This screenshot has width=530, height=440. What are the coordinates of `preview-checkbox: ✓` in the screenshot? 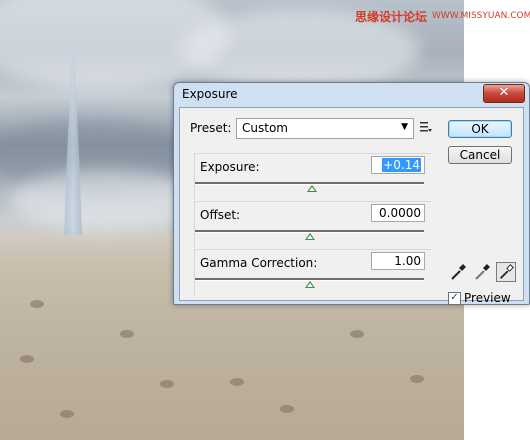 It's located at (454, 298).